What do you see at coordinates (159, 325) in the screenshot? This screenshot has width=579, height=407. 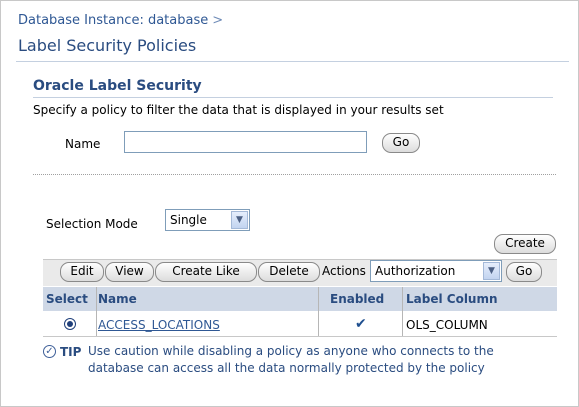 I see `policy-name-link: ACCESS_LOCATIONS` at bounding box center [159, 325].